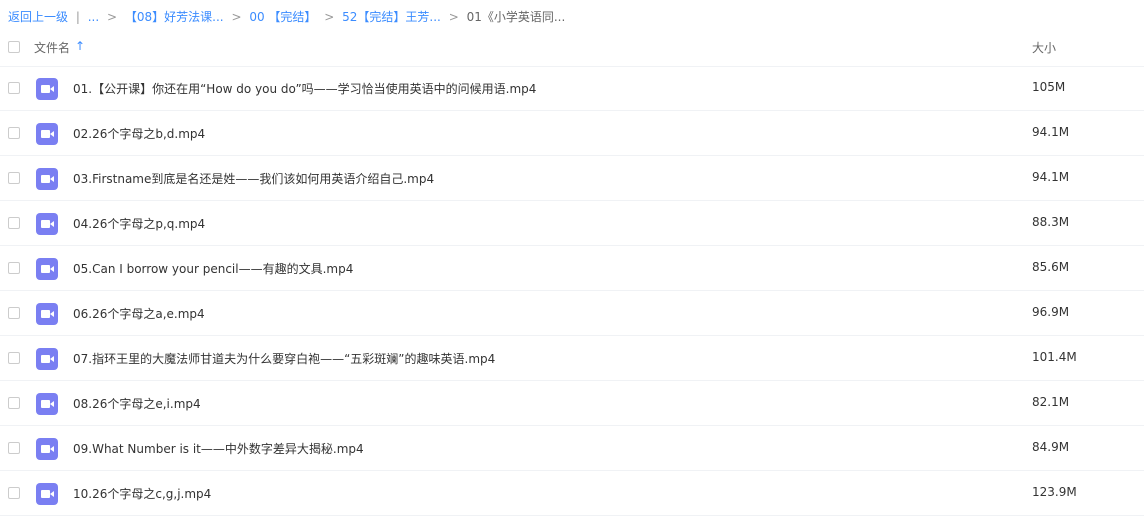 This screenshot has height=516, width=1144. Describe the element at coordinates (213, 268) in the screenshot. I see `file-name: 05.Can I borrow your pencil——有趣的文具.mp4` at that location.